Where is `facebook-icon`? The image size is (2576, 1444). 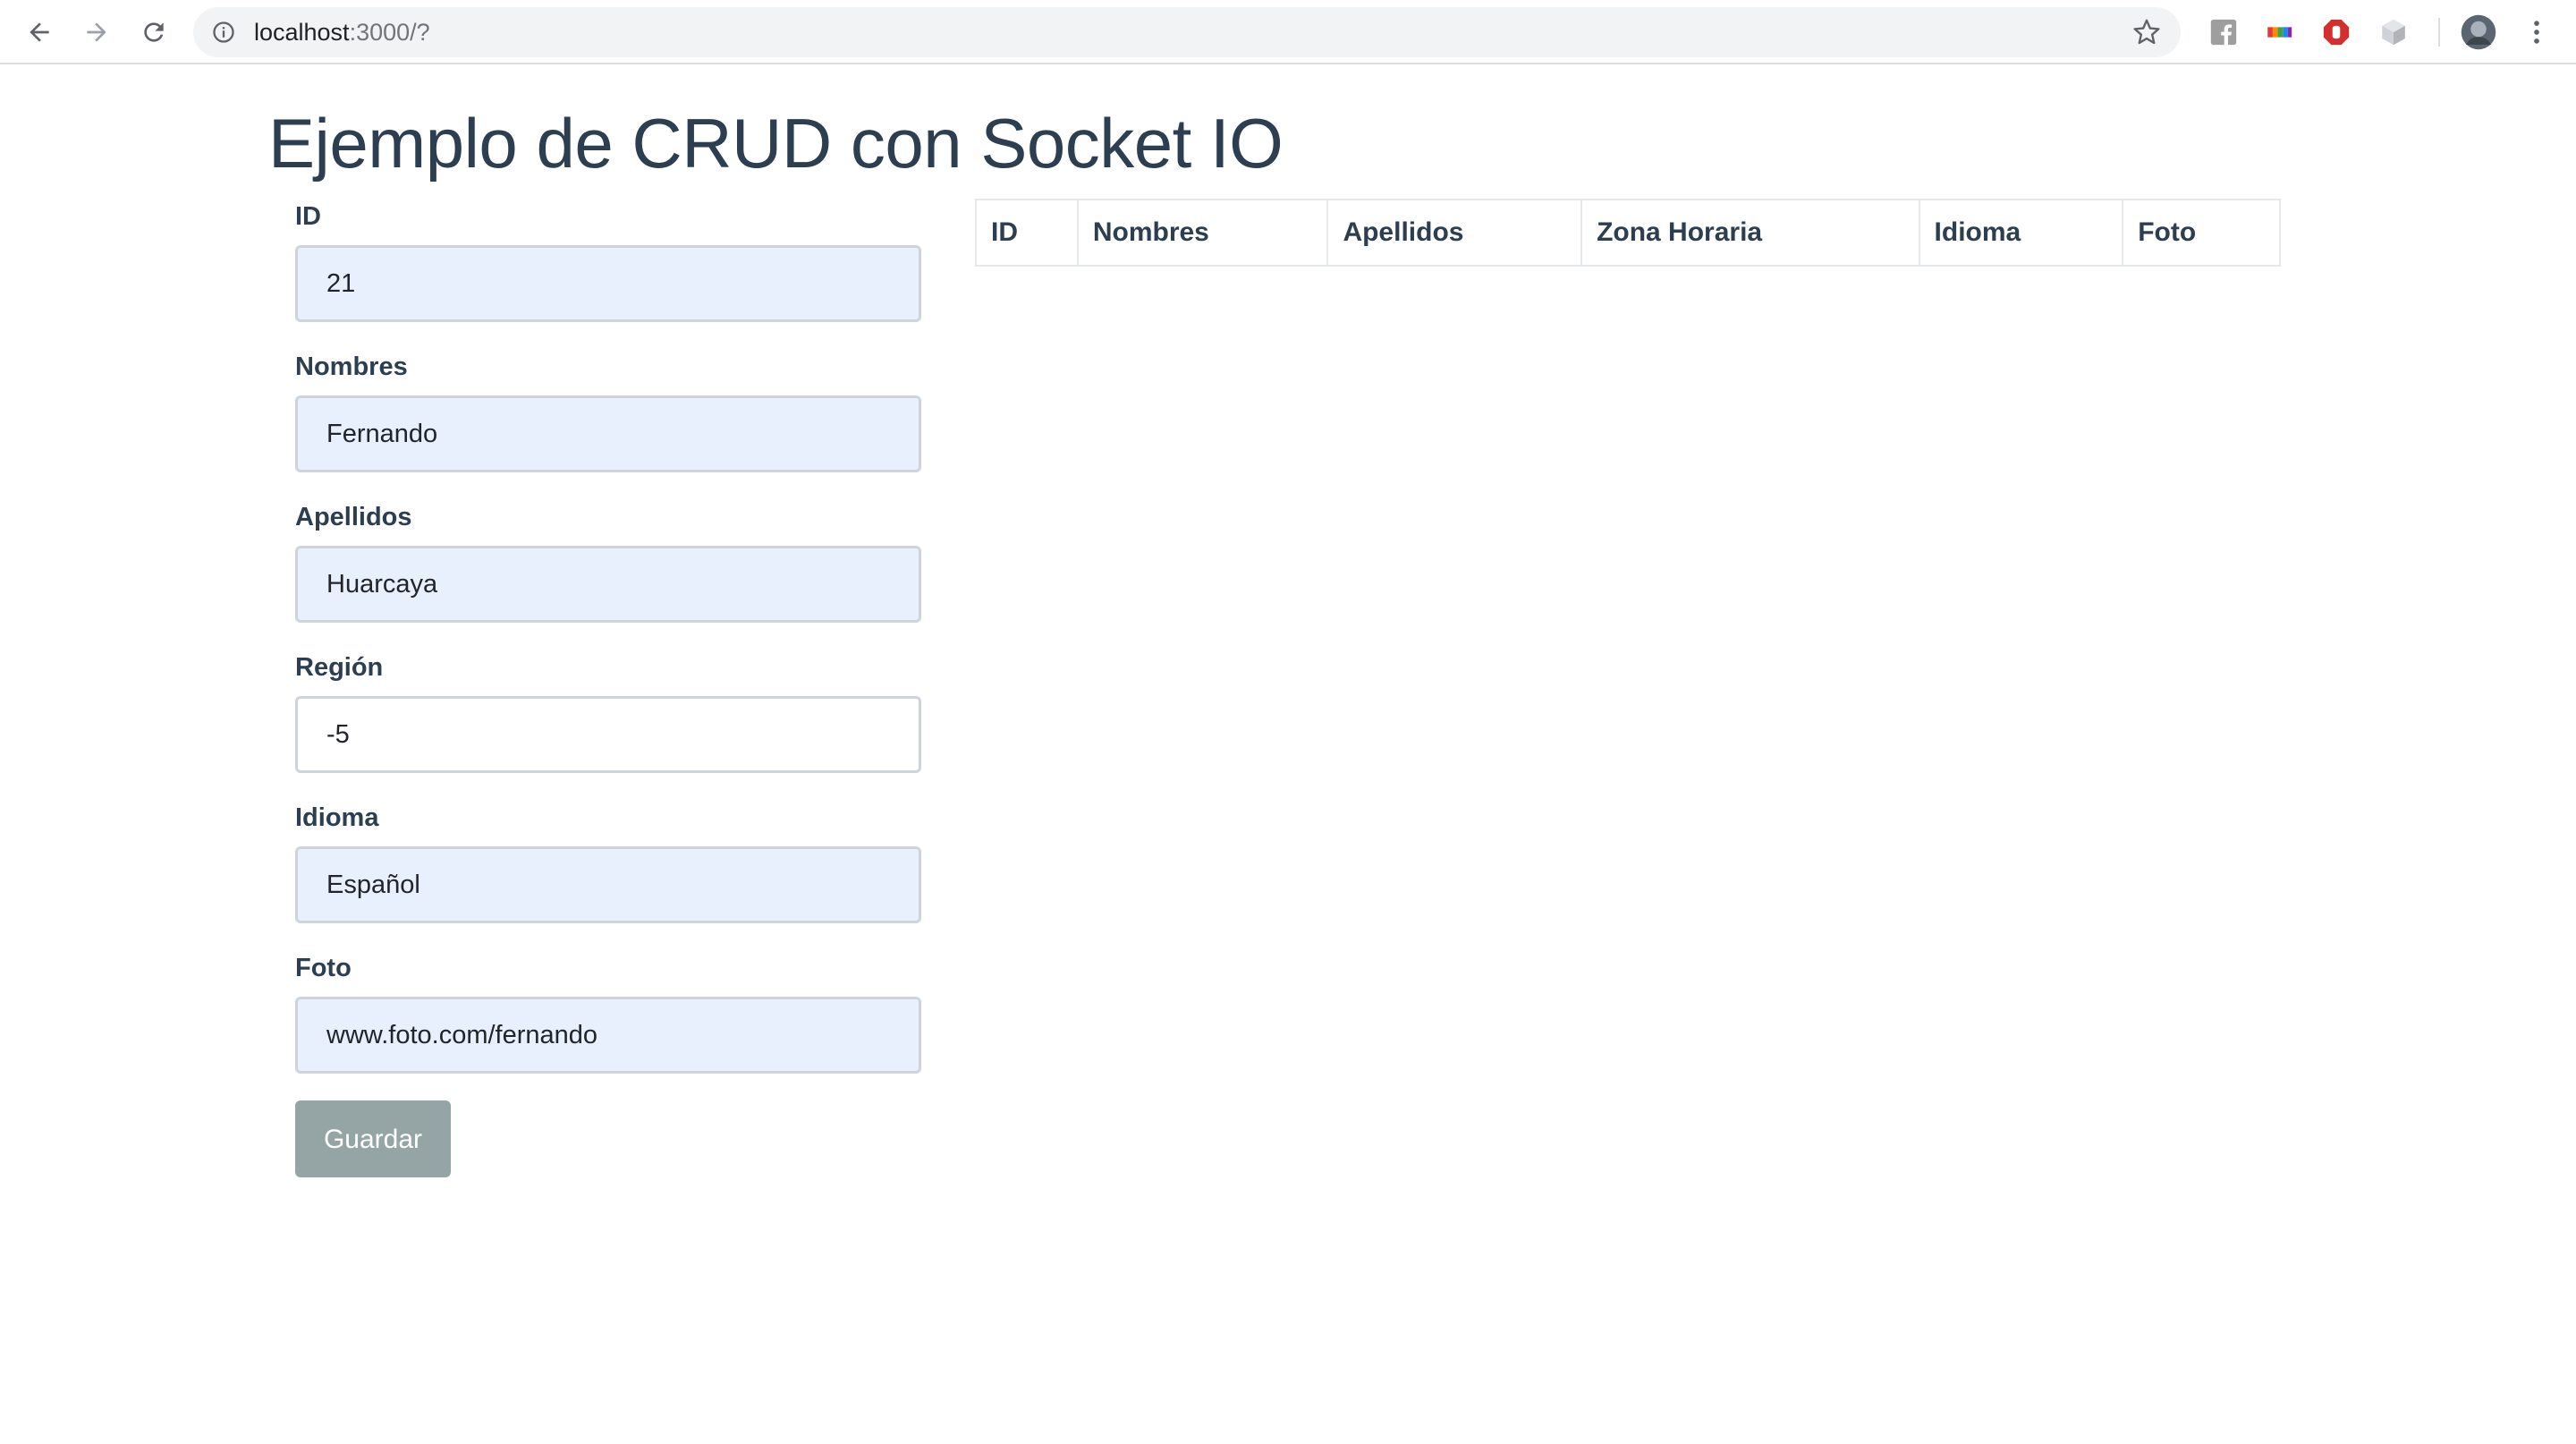 facebook-icon is located at coordinates (2223, 32).